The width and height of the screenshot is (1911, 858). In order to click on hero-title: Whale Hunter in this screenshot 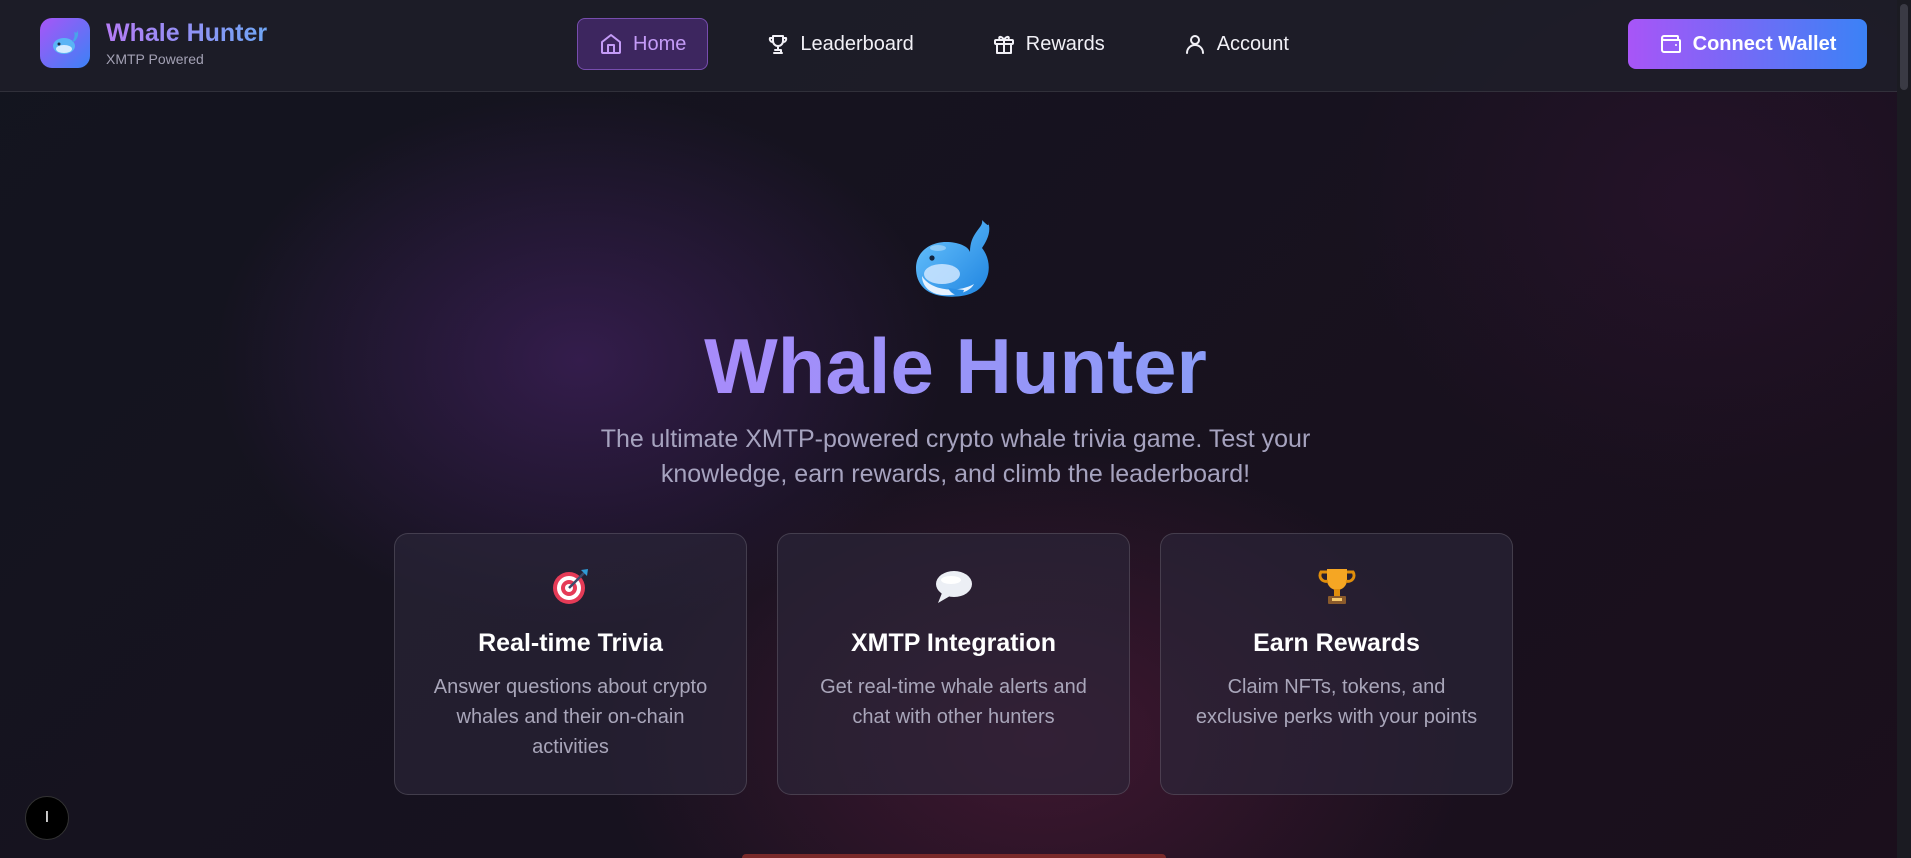, I will do `click(955, 366)`.